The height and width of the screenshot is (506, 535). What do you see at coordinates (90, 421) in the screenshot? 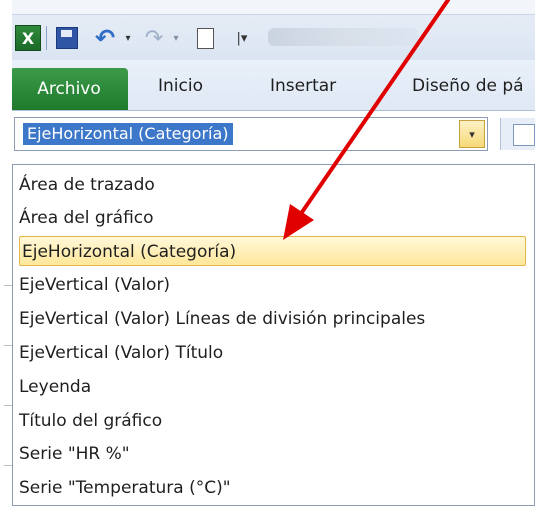
I see `dropdown-item-titulo-grafico: Título del gráfico` at bounding box center [90, 421].